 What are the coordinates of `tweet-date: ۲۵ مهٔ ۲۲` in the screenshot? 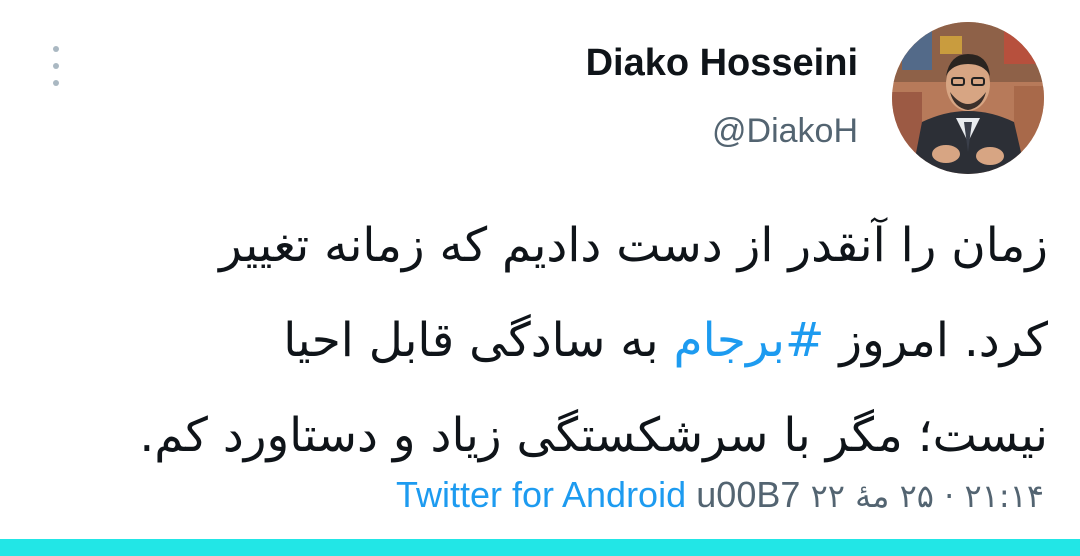 It's located at (872, 496).